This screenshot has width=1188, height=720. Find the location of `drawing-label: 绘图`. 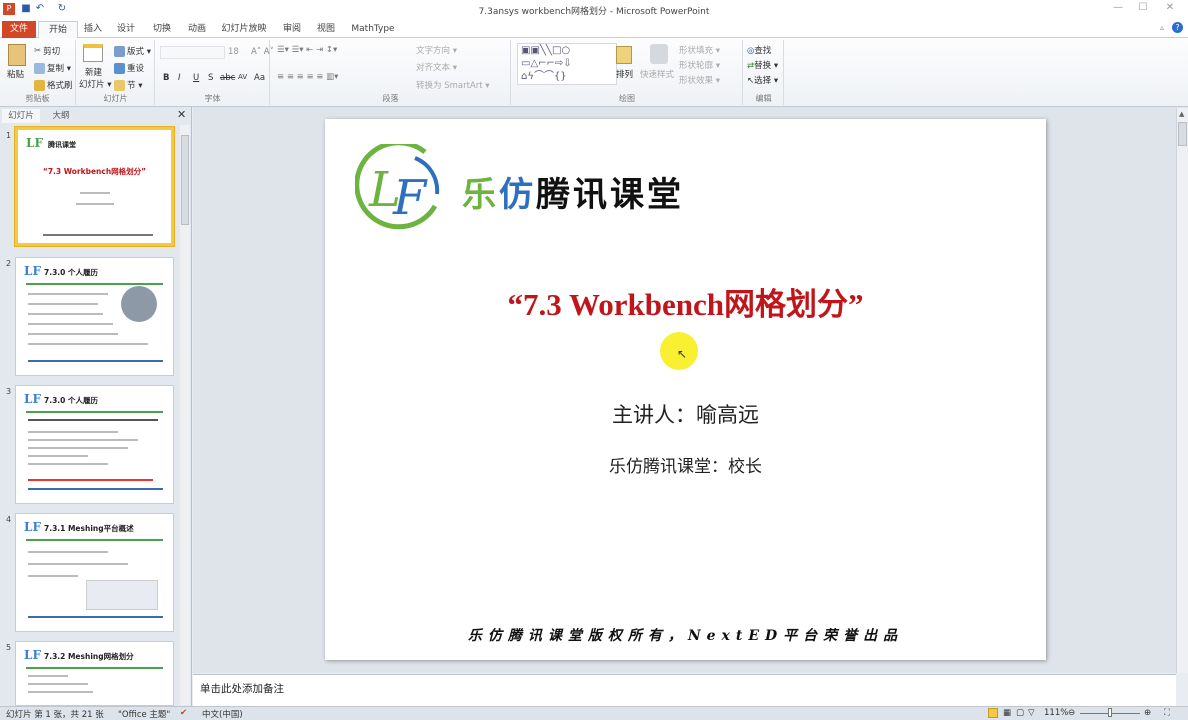

drawing-label: 绘图 is located at coordinates (627, 98).